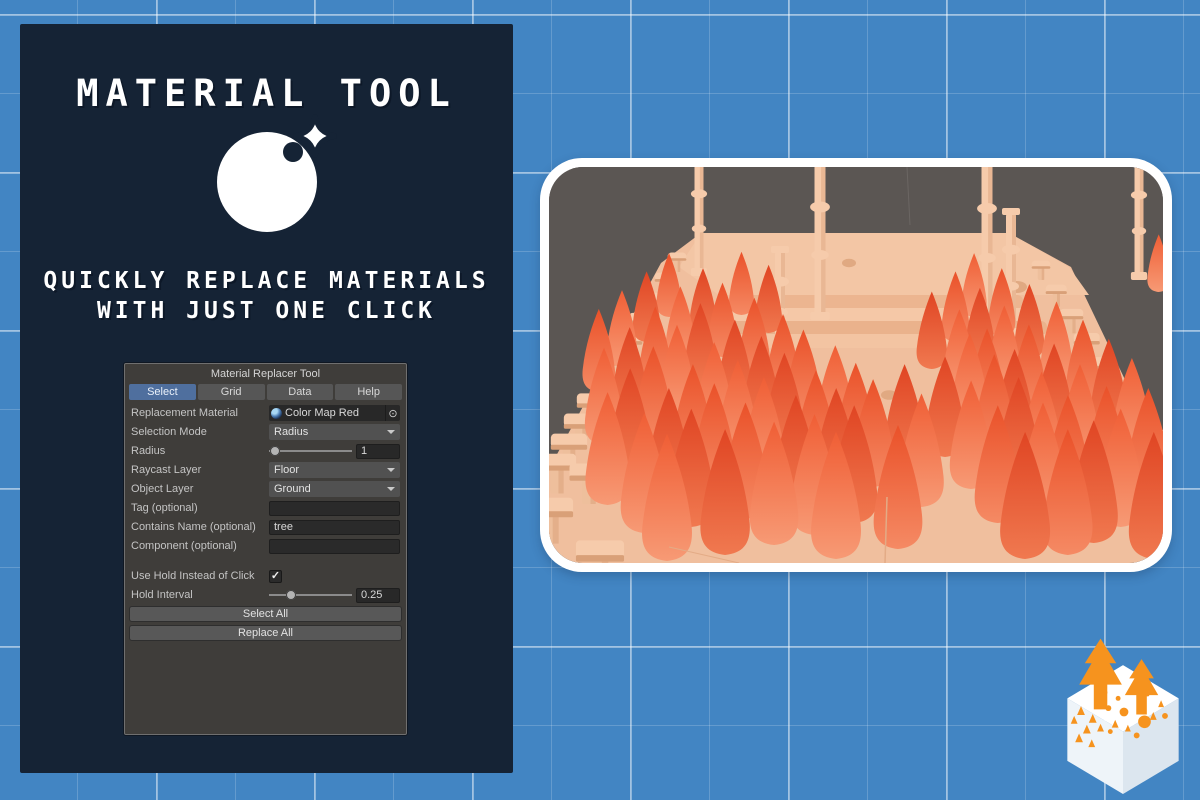  Describe the element at coordinates (266, 93) in the screenshot. I see `hero-title: MATERIAL TOOL` at that location.